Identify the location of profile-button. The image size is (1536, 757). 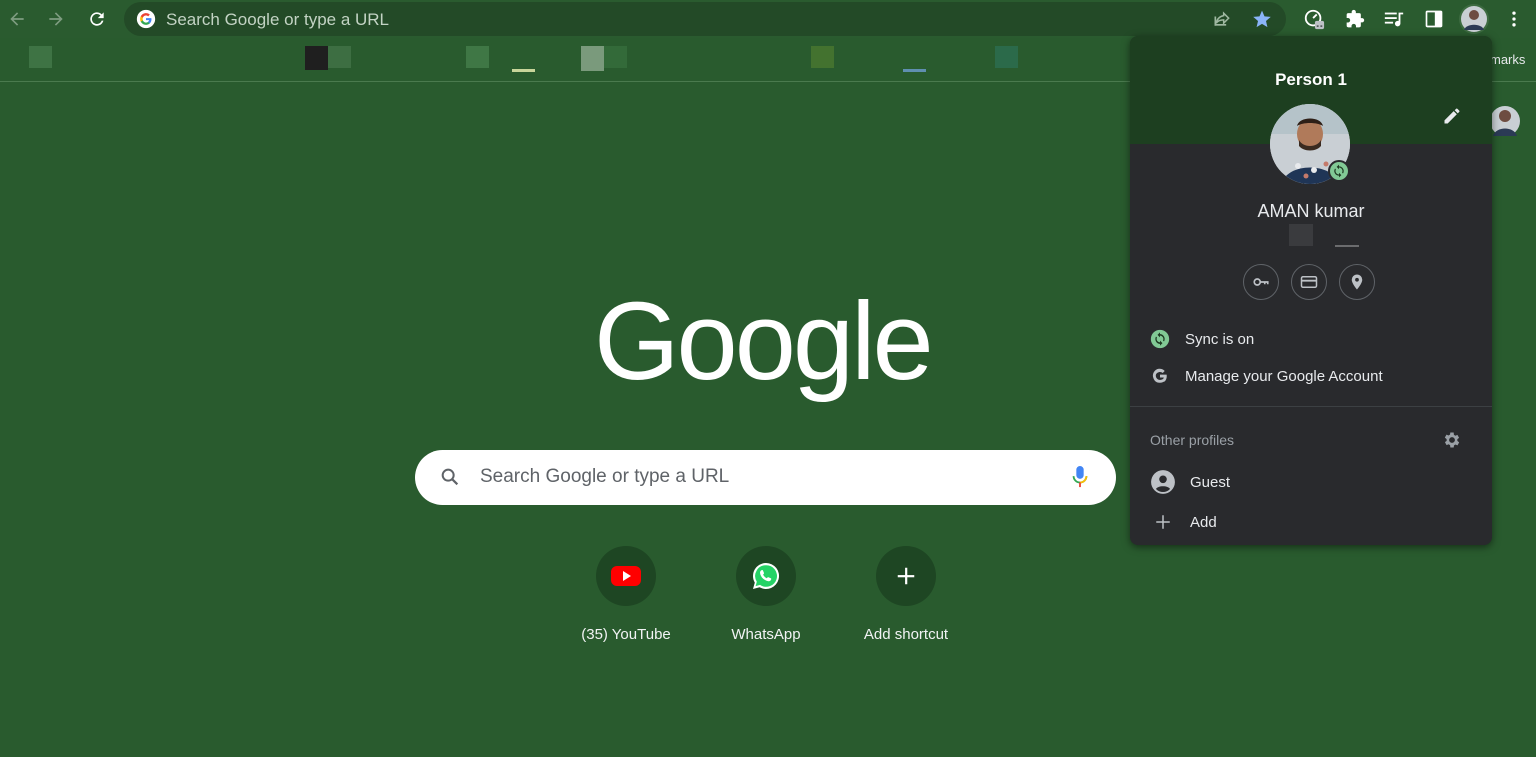
(1474, 19).